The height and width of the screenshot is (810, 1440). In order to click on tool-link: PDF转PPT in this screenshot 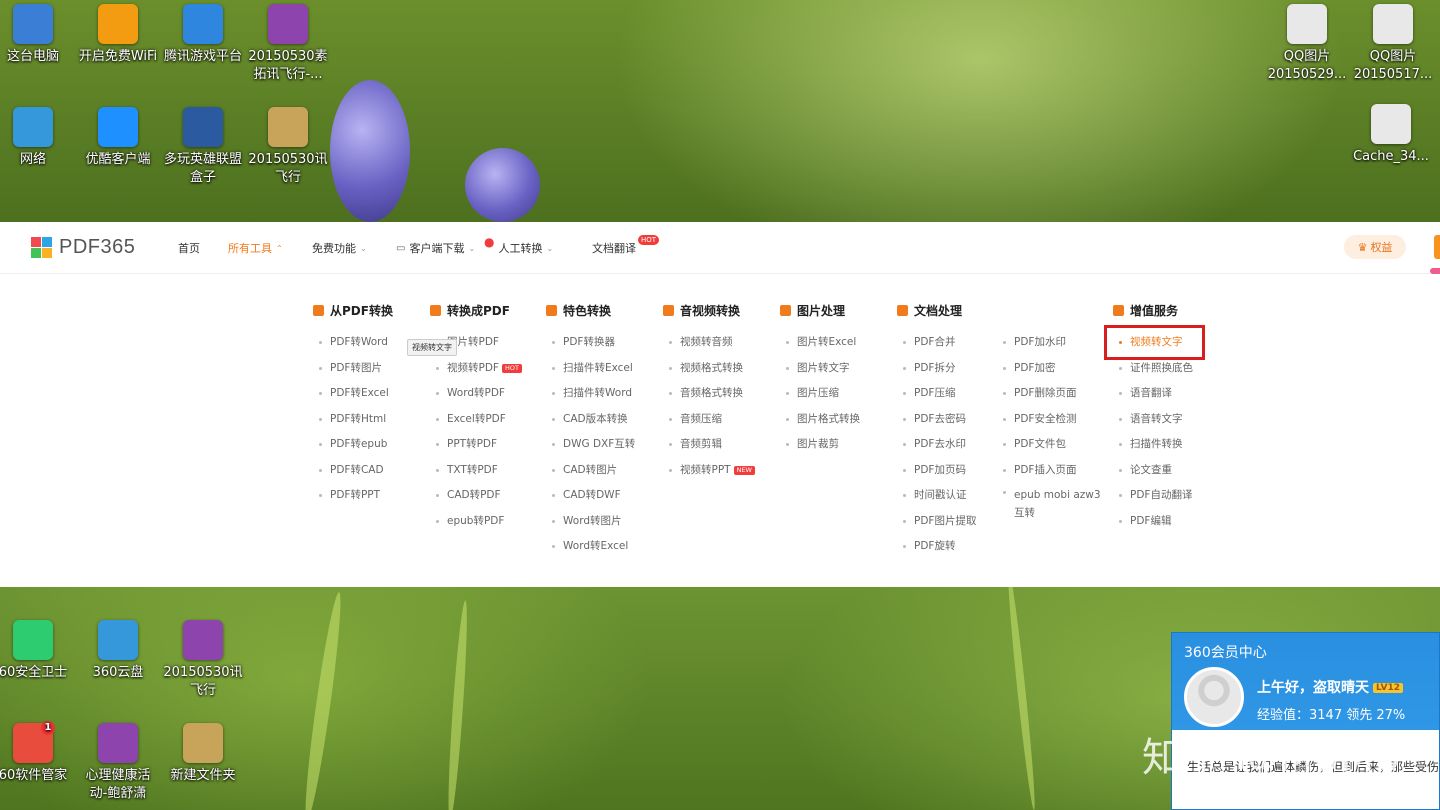, I will do `click(356, 502)`.